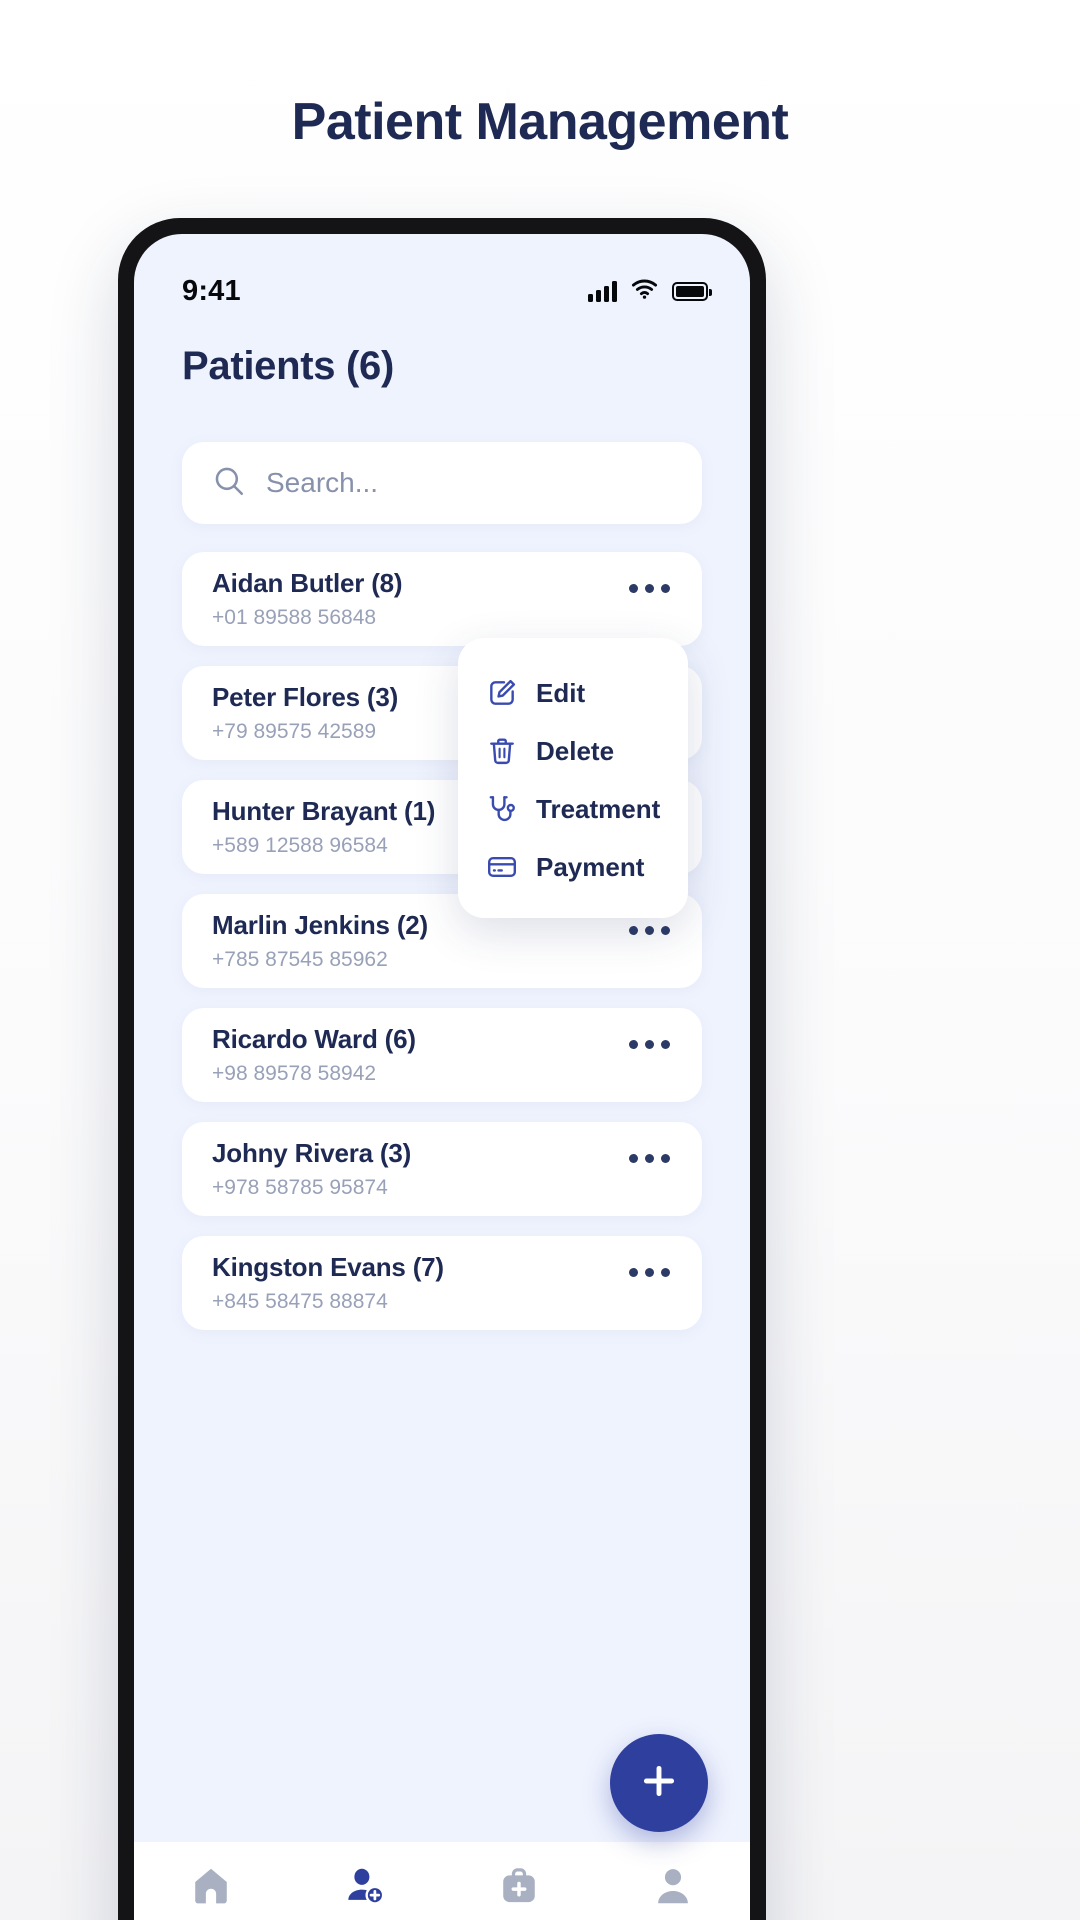  What do you see at coordinates (314, 1039) in the screenshot?
I see `patient-name: Ricardo Ward (6)` at bounding box center [314, 1039].